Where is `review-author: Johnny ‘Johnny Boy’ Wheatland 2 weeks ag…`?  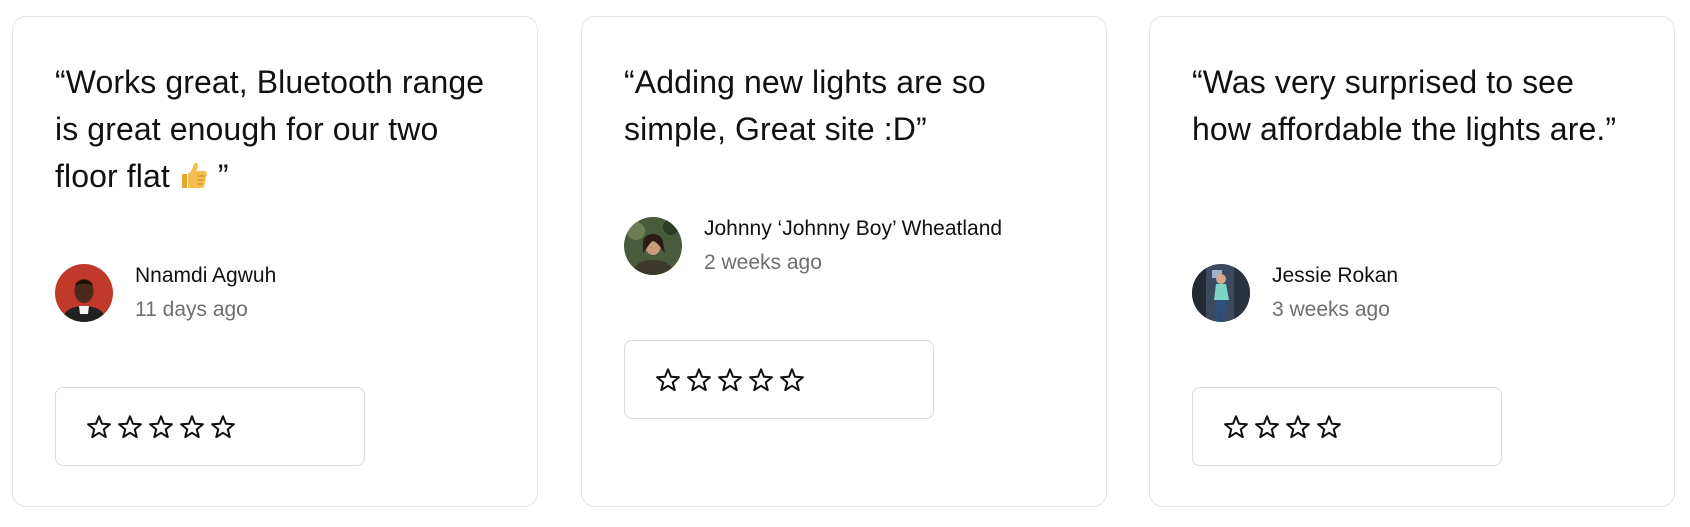
review-author: Johnny ‘Johnny Boy’ Wheatland 2 weeks ag… is located at coordinates (813, 246).